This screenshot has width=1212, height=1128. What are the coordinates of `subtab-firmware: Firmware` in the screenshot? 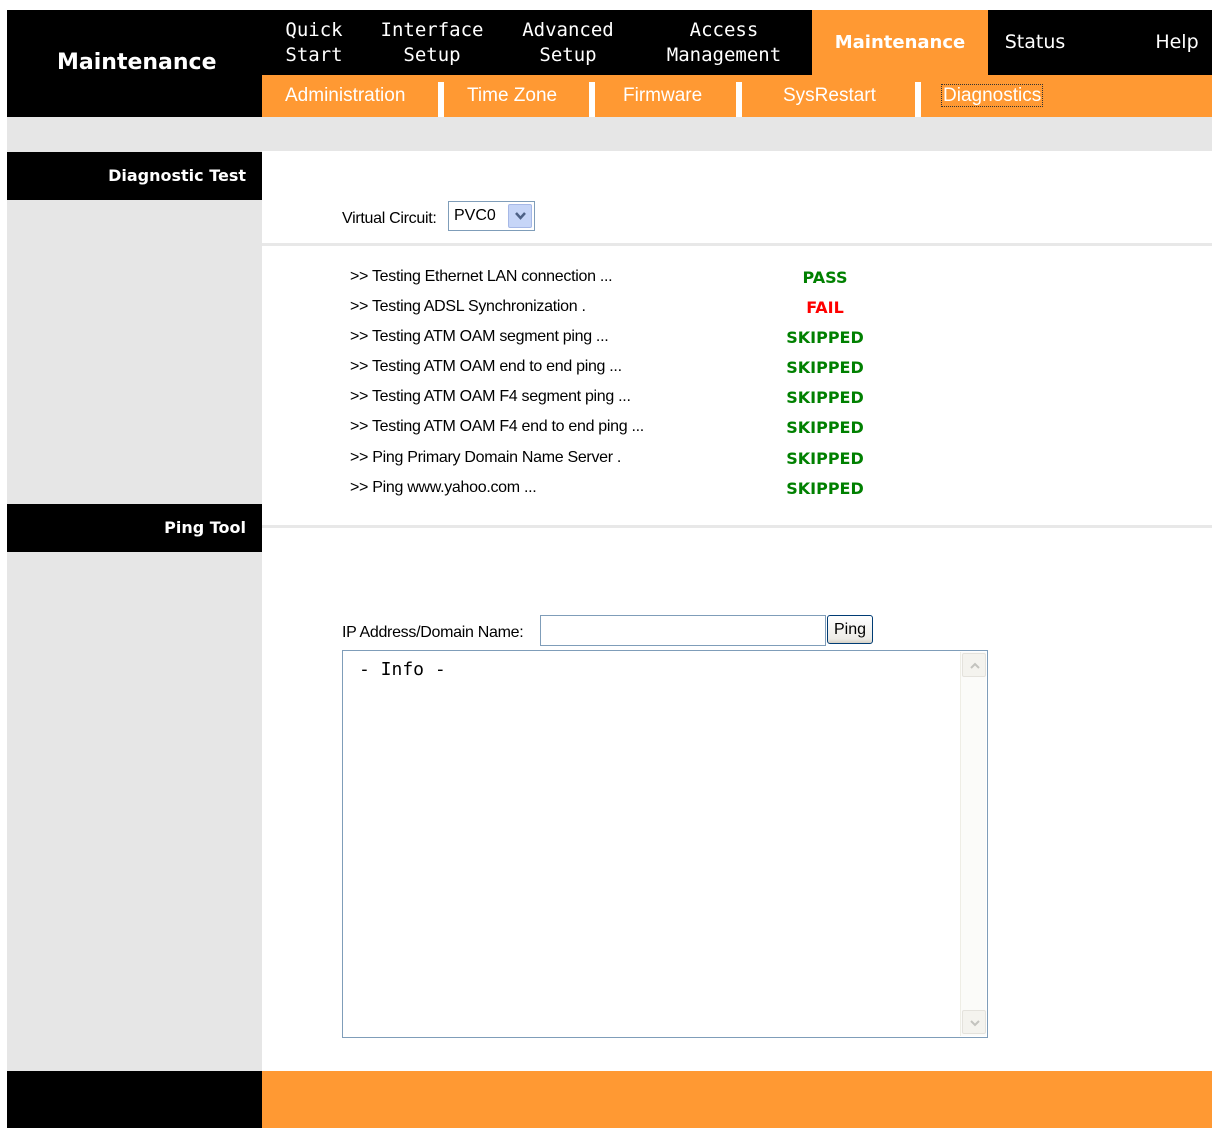 It's located at (662, 96).